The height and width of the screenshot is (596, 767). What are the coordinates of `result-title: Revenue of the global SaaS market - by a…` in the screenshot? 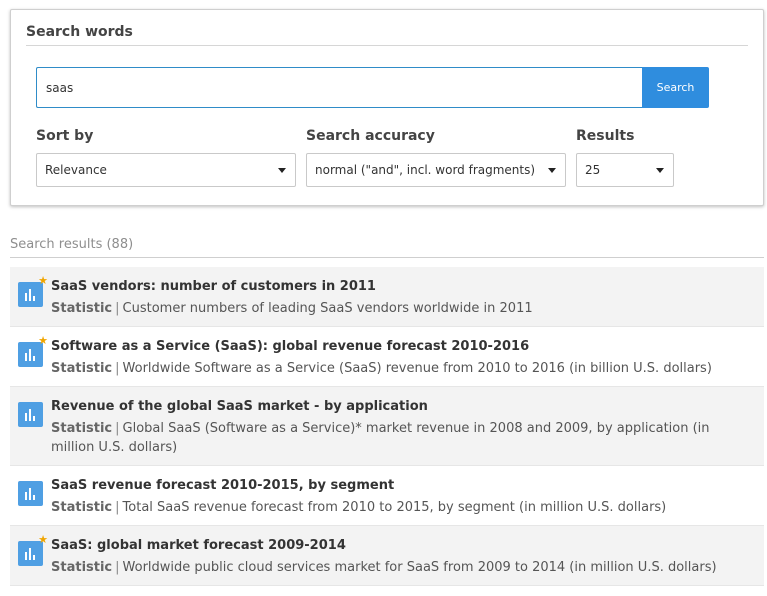 It's located at (402, 406).